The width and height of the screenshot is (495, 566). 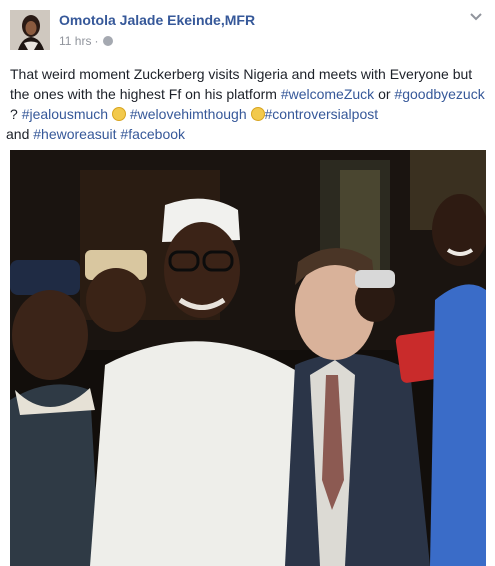 I want to click on hashtag-link: #controversialpost, so click(x=322, y=114).